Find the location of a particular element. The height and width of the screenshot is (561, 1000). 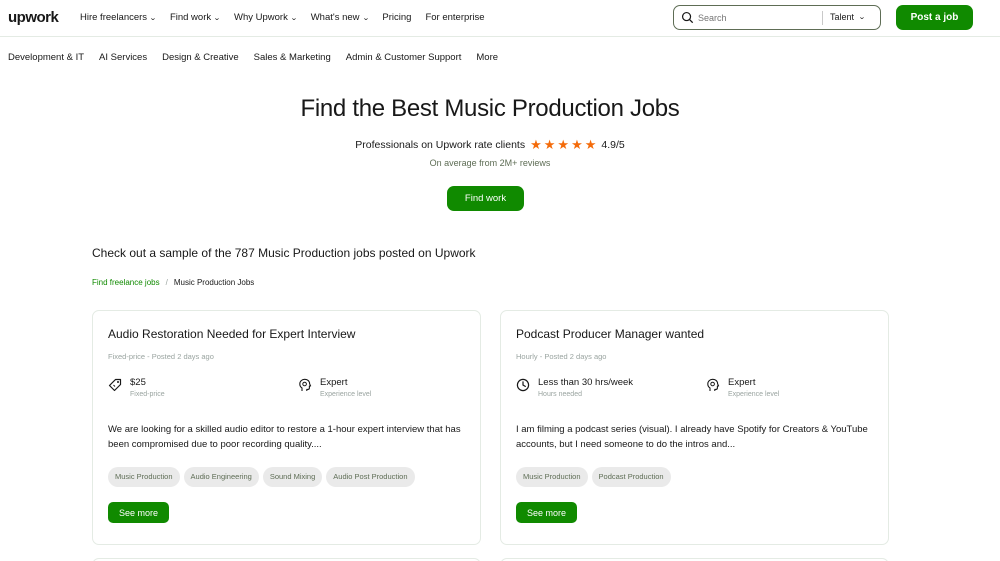

hours-value: Less than 30 hrs/week is located at coordinates (586, 382).